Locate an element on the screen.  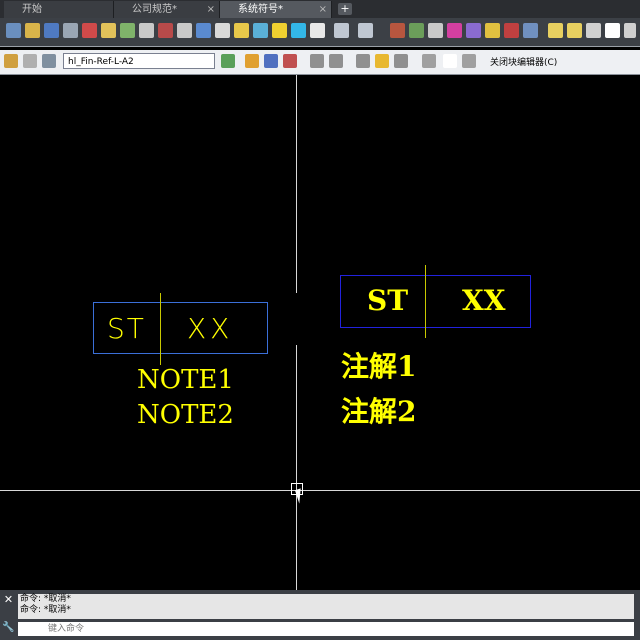
right-block-note1: 注解1 is located at coordinates (379, 366).